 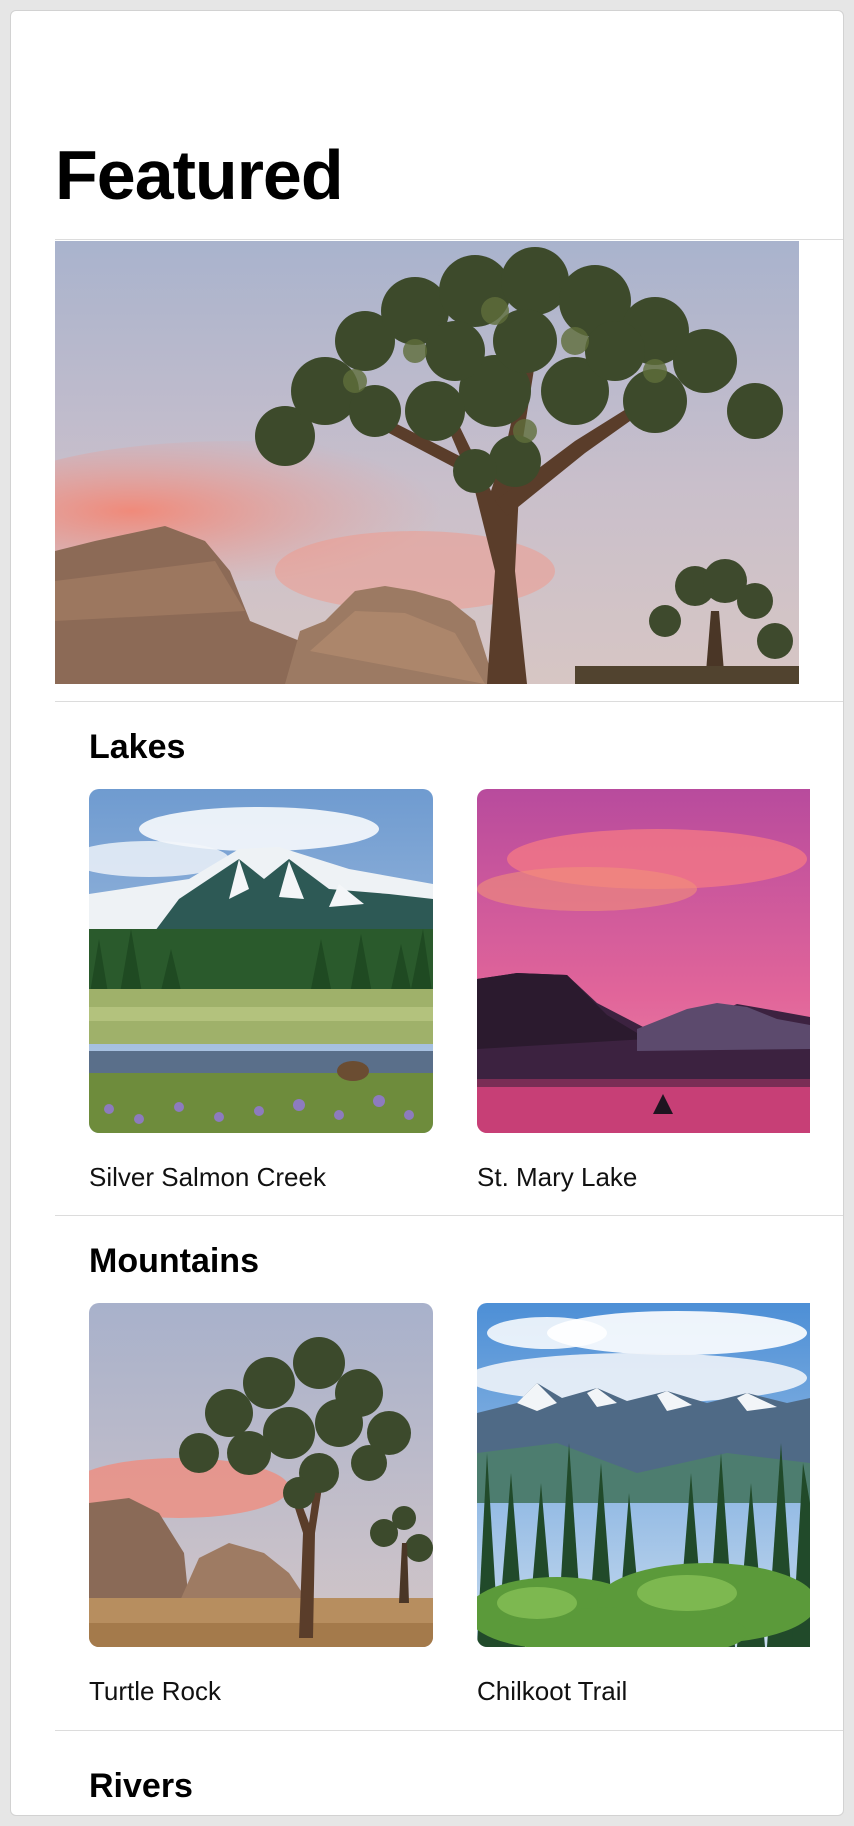 I want to click on card-st-mary-lake, so click(x=643, y=961).